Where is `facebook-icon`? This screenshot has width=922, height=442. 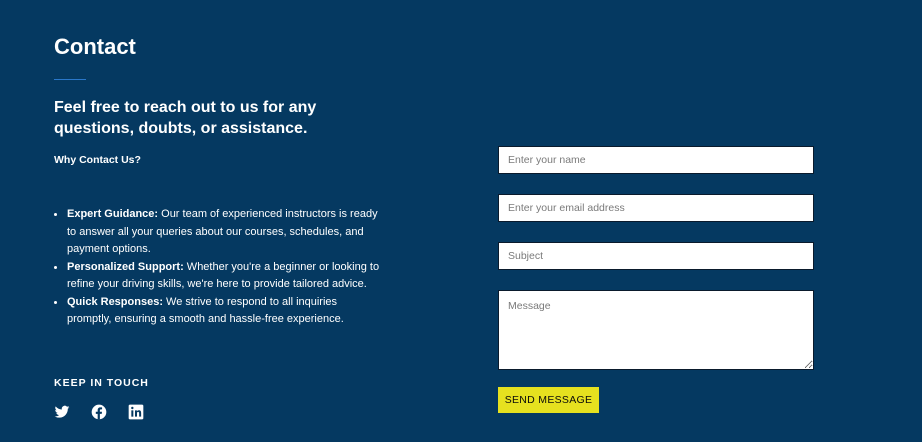
facebook-icon is located at coordinates (99, 412).